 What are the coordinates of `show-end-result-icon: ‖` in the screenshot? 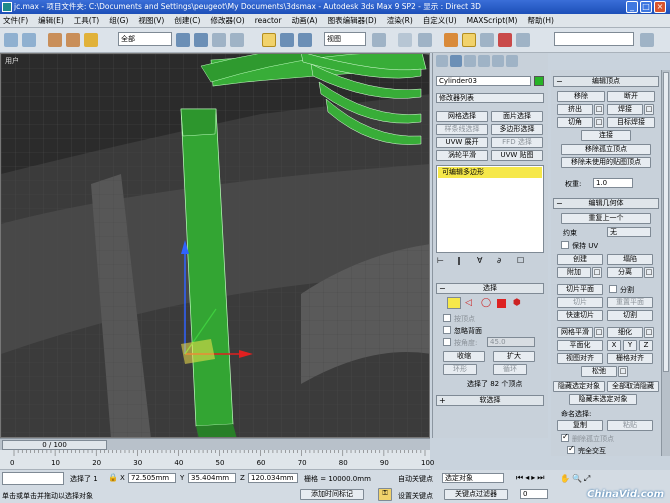 It's located at (459, 260).